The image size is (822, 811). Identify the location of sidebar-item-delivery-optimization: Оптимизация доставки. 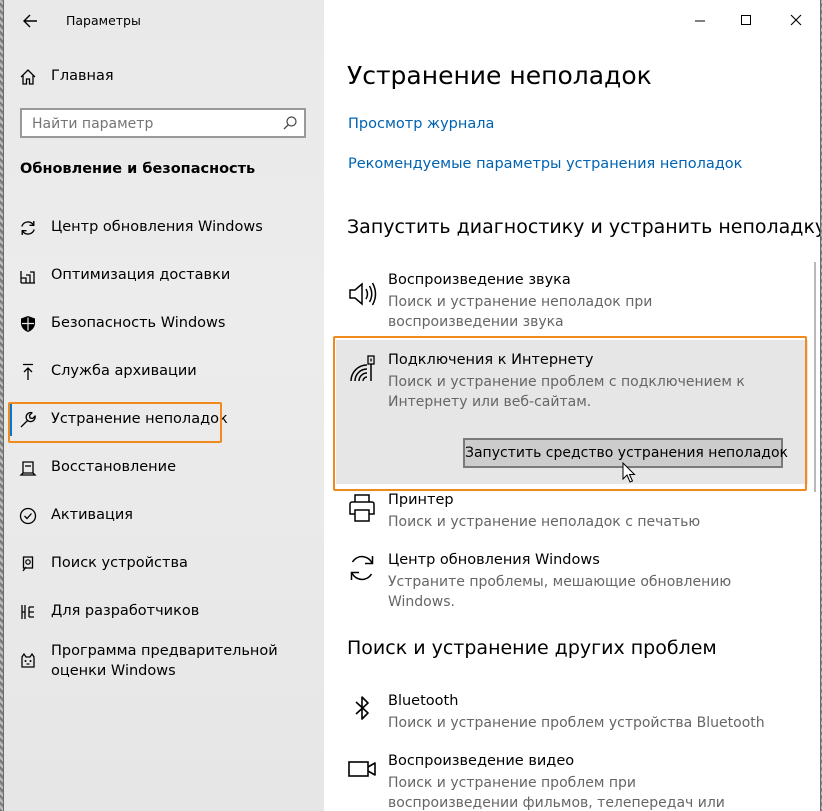
(164, 276).